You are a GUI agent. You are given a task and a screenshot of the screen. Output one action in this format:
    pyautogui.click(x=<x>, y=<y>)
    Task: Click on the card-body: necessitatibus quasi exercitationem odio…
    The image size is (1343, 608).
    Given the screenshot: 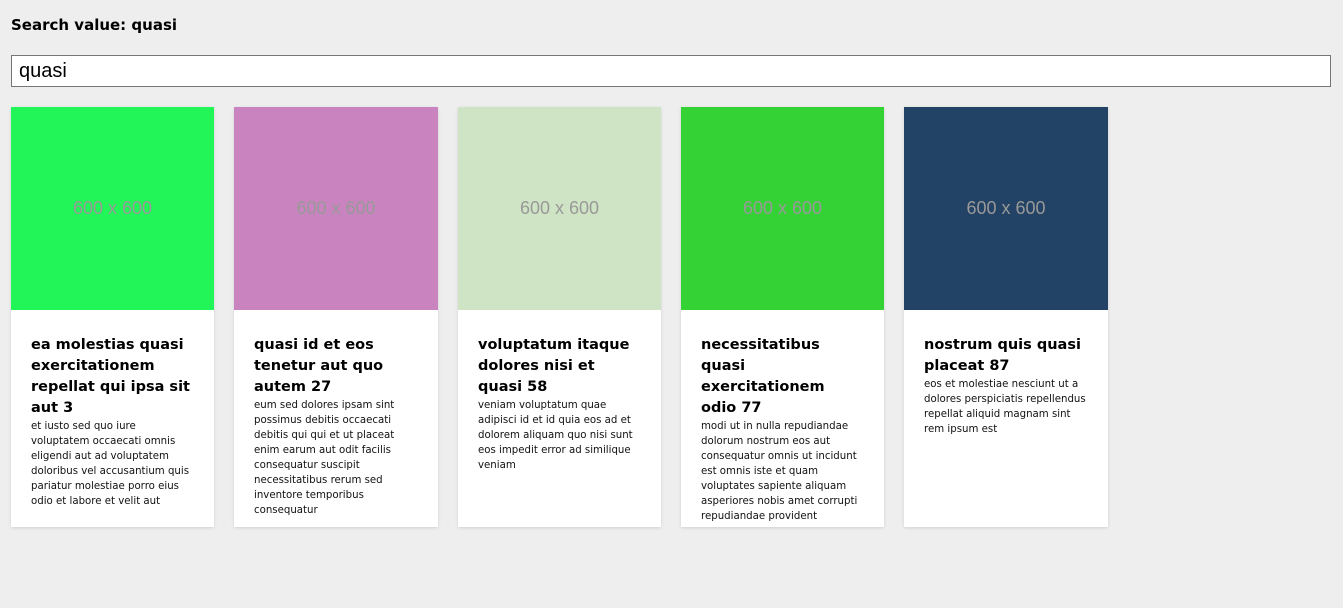 What is the action you would take?
    pyautogui.click(x=782, y=418)
    